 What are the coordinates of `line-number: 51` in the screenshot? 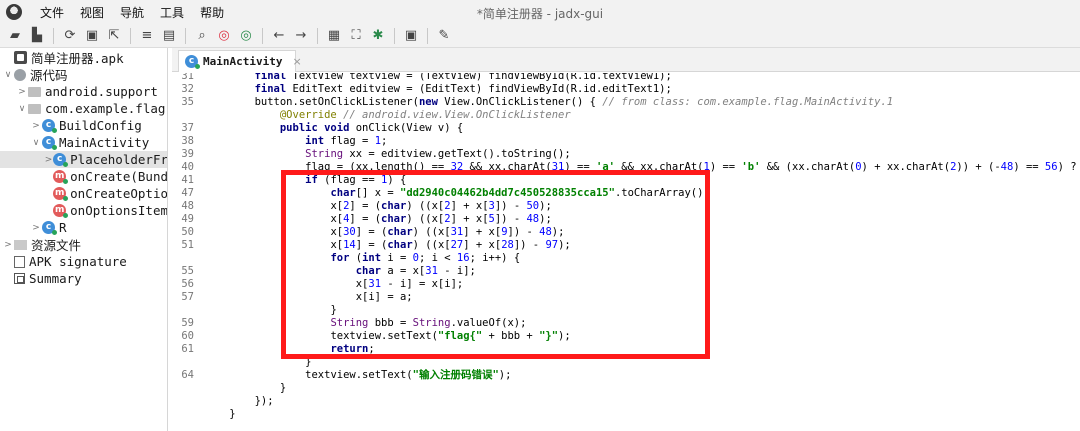 It's located at (187, 245).